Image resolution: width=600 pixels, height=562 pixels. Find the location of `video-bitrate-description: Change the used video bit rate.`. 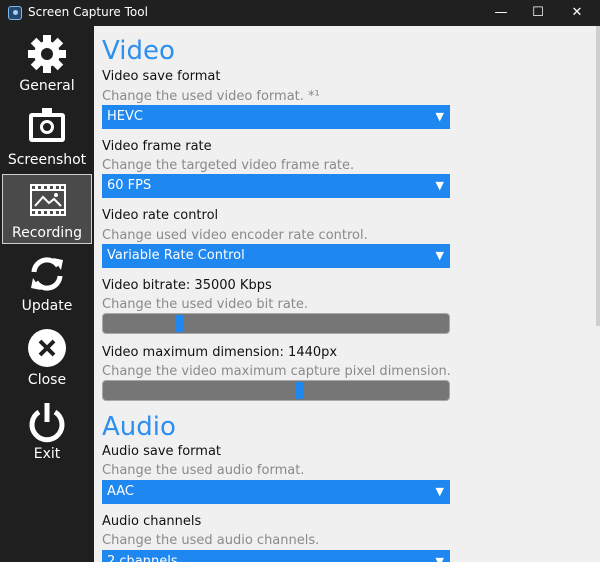

video-bitrate-description: Change the used video bit rate. is located at coordinates (205, 304).